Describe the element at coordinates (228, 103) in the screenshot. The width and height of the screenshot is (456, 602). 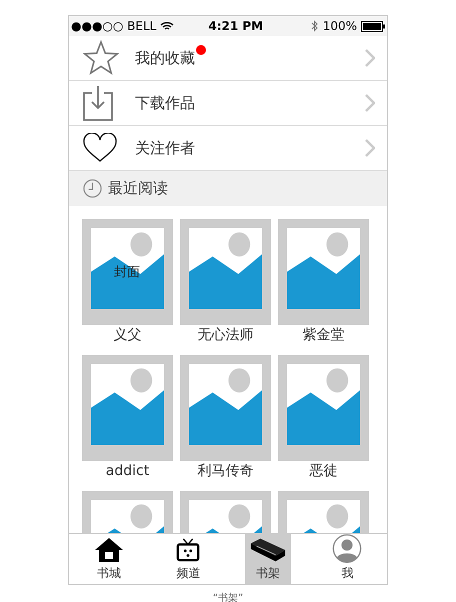
I see `menu-item: 下载作品` at that location.